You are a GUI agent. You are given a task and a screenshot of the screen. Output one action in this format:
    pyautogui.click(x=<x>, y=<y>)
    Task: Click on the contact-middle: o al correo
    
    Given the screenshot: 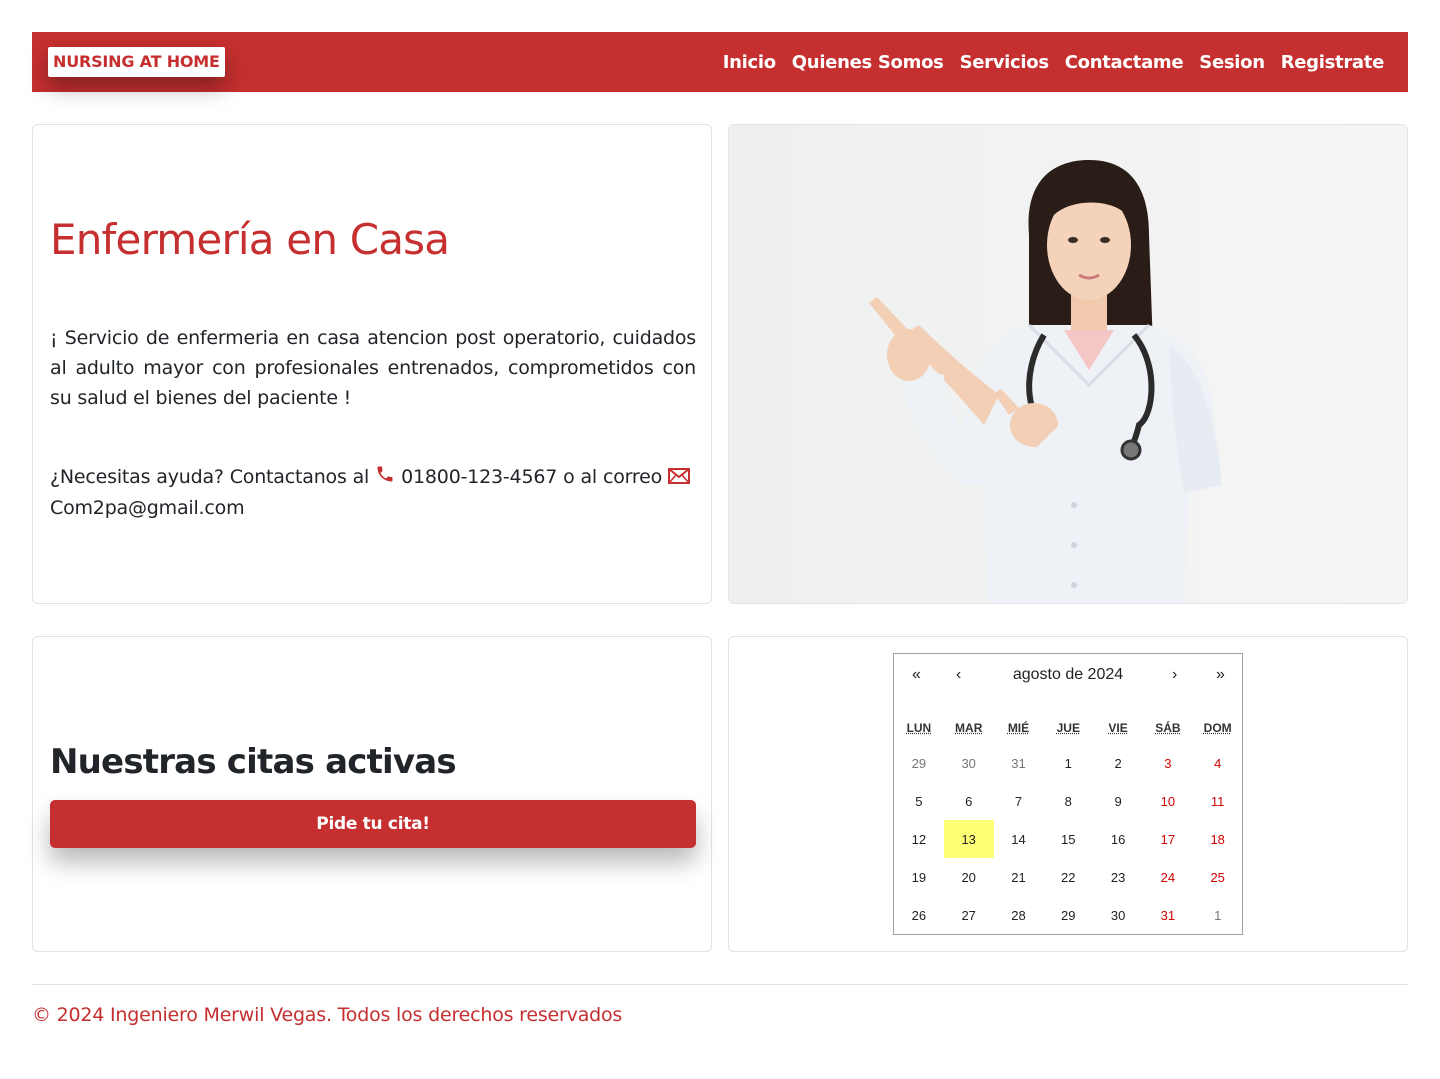 What is the action you would take?
    pyautogui.click(x=613, y=477)
    